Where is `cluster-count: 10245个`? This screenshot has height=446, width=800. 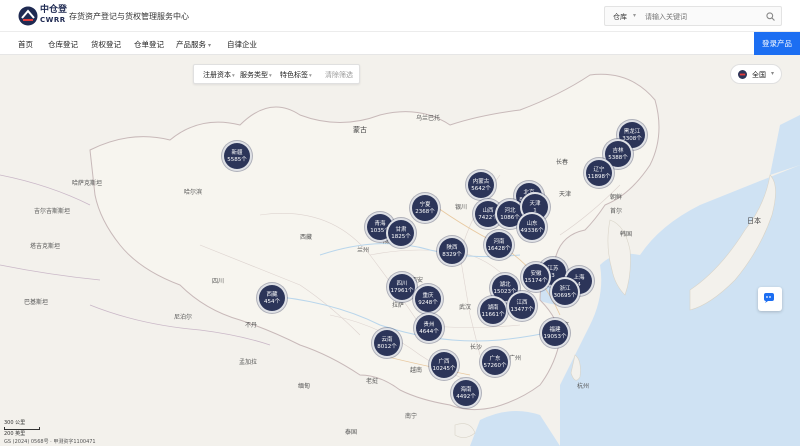 cluster-count: 10245个 is located at coordinates (444, 369).